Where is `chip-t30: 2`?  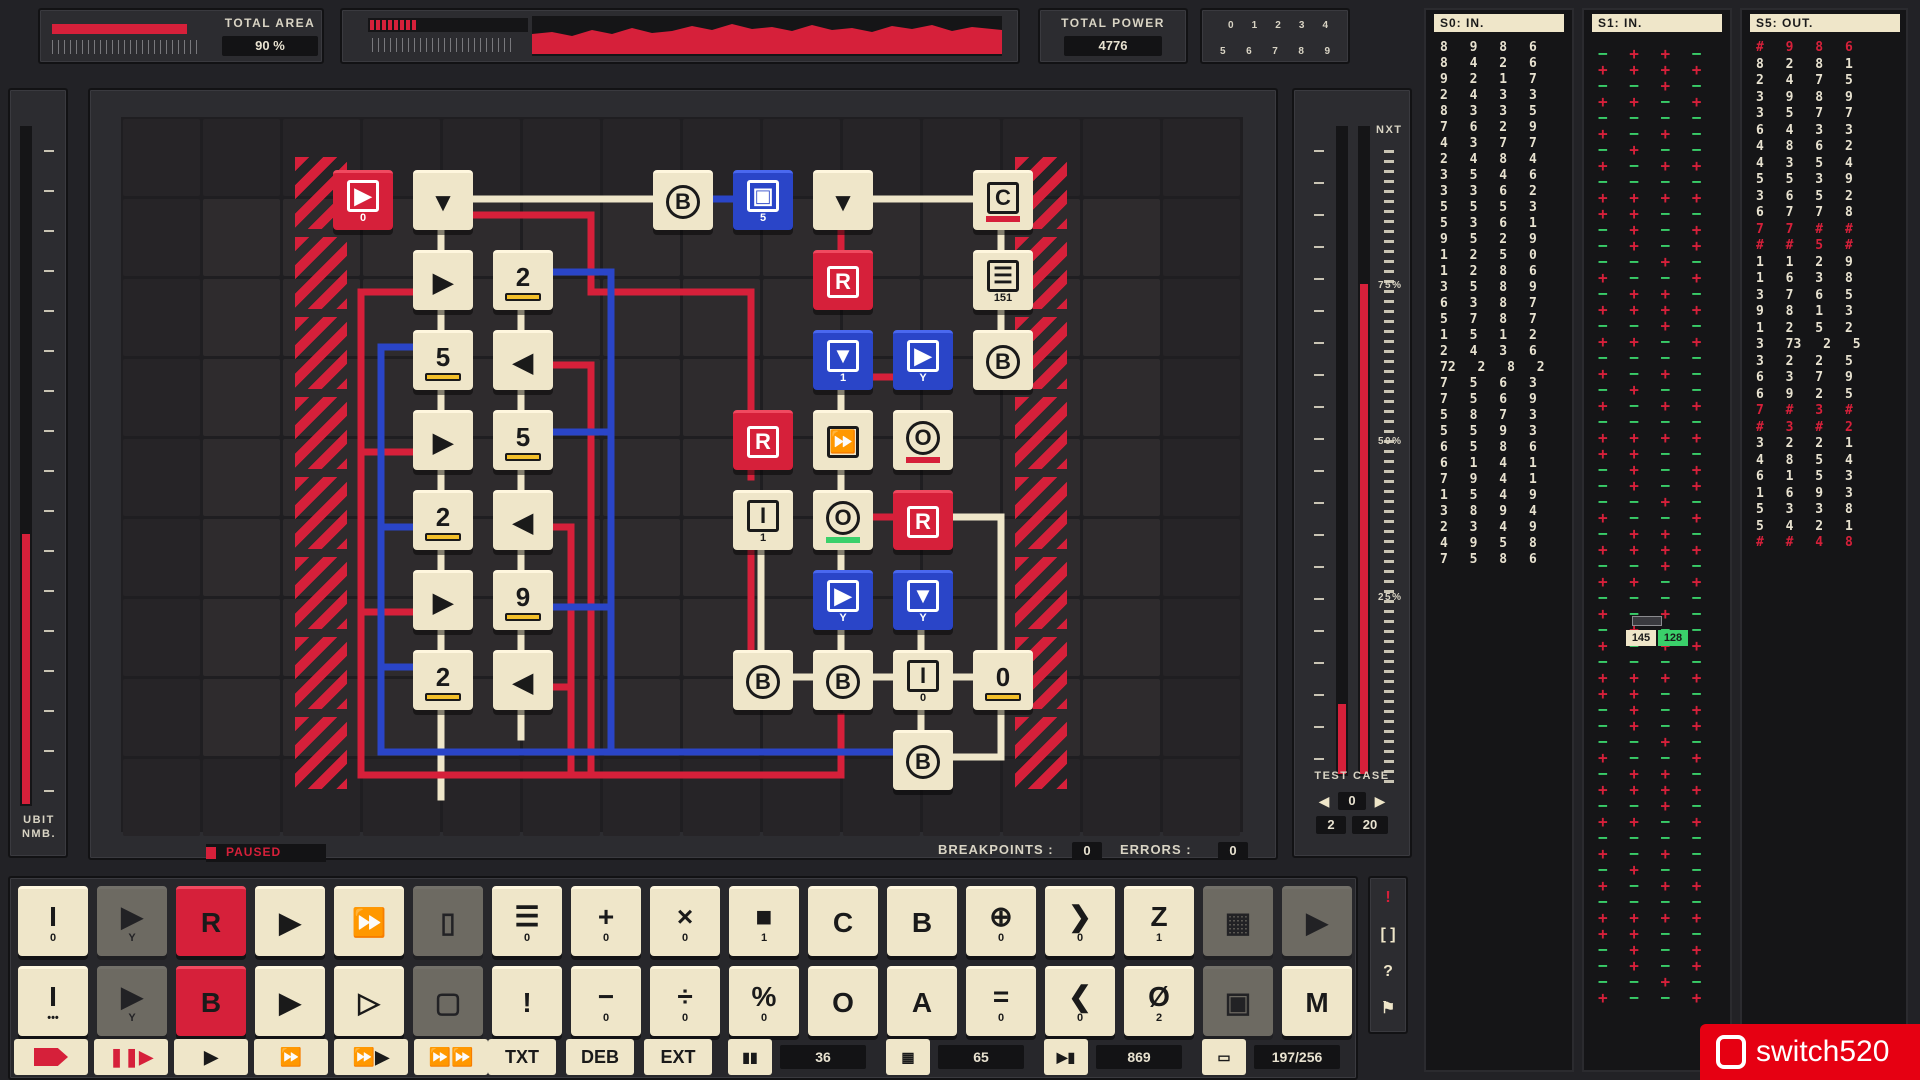 chip-t30: 2 is located at coordinates (443, 680).